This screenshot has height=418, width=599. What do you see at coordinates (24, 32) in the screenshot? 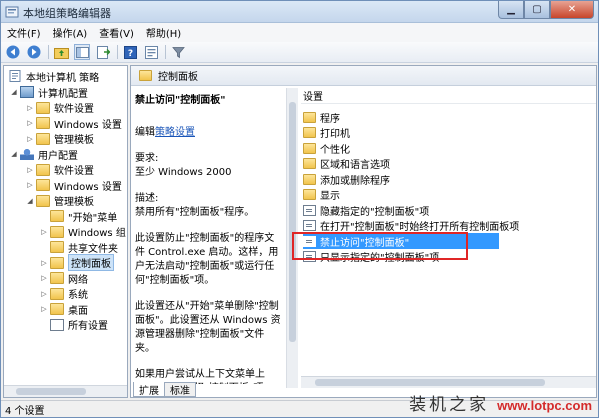
I see `menu-file: 文件(F)` at bounding box center [24, 32].